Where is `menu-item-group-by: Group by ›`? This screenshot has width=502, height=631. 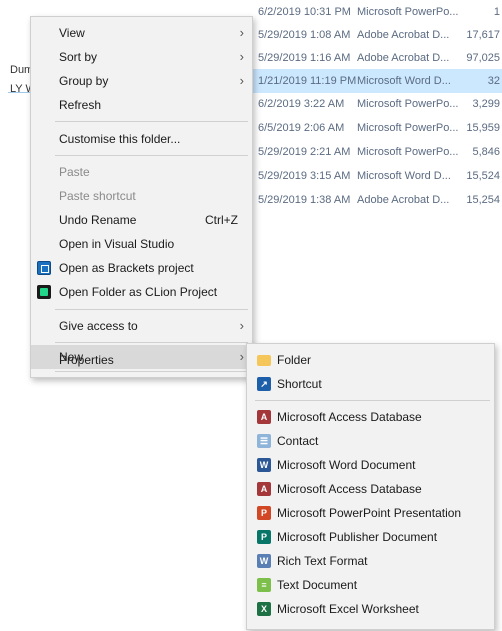 menu-item-group-by: Group by › is located at coordinates (141, 81).